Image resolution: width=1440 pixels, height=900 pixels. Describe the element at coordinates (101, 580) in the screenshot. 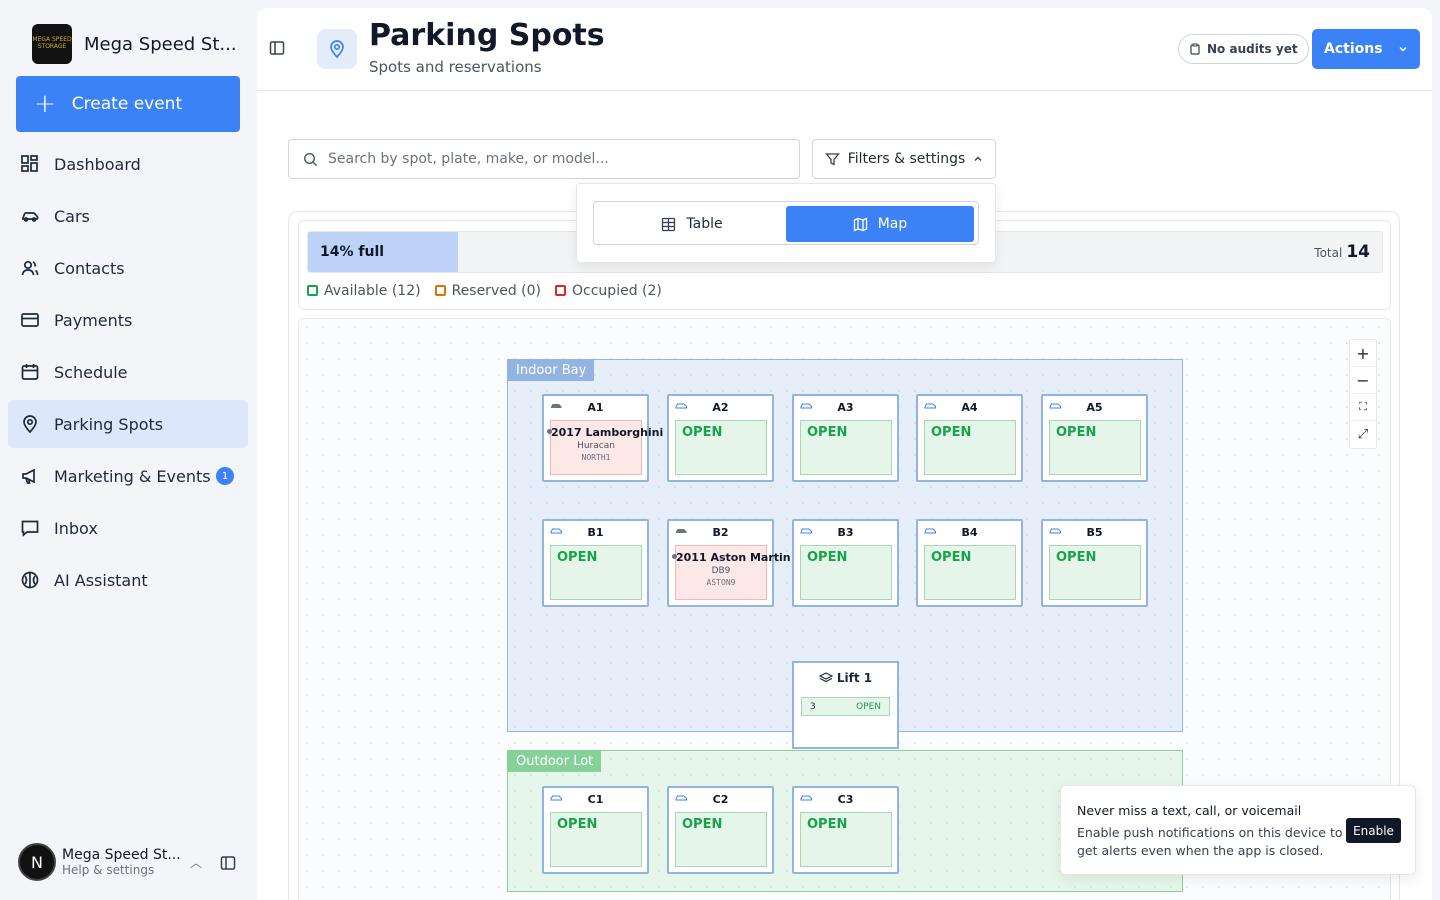

I see `sidebar-item-label: AI Assistant` at that location.